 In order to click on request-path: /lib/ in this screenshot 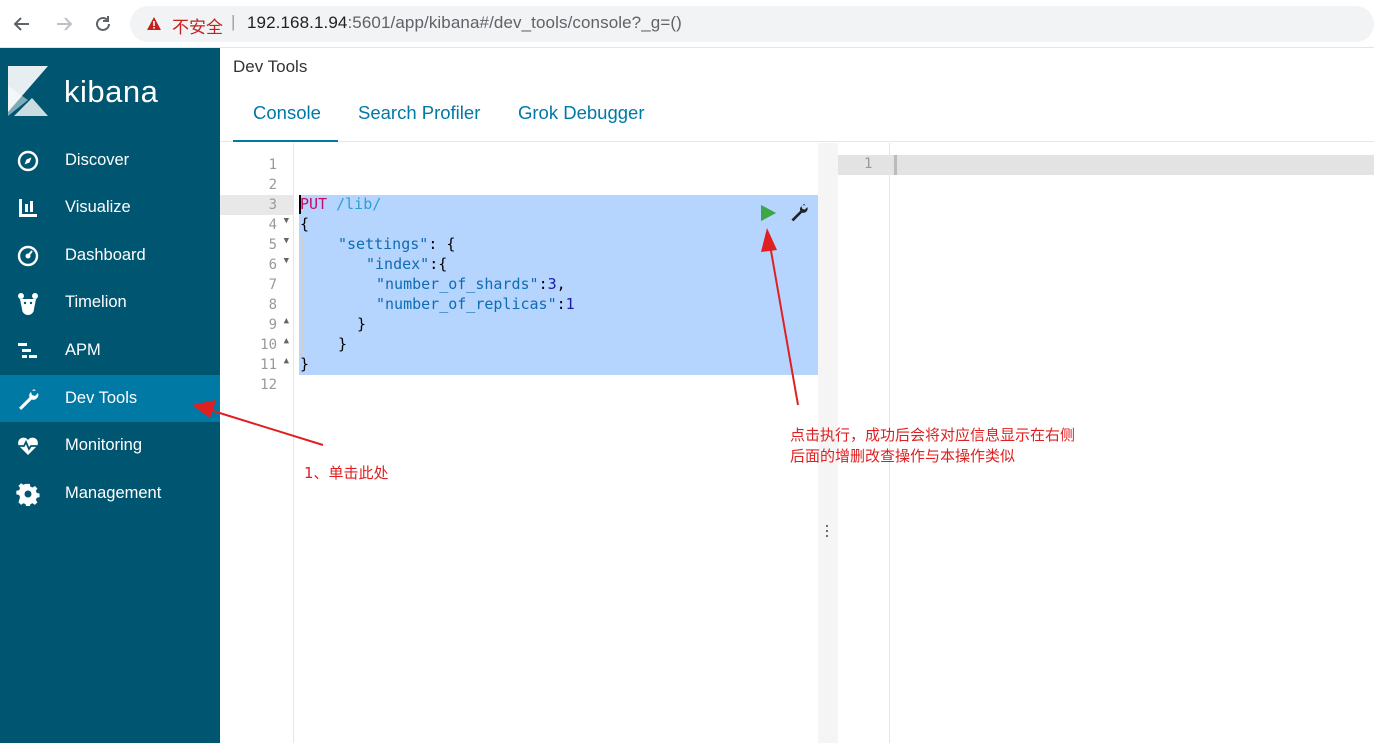, I will do `click(354, 204)`.